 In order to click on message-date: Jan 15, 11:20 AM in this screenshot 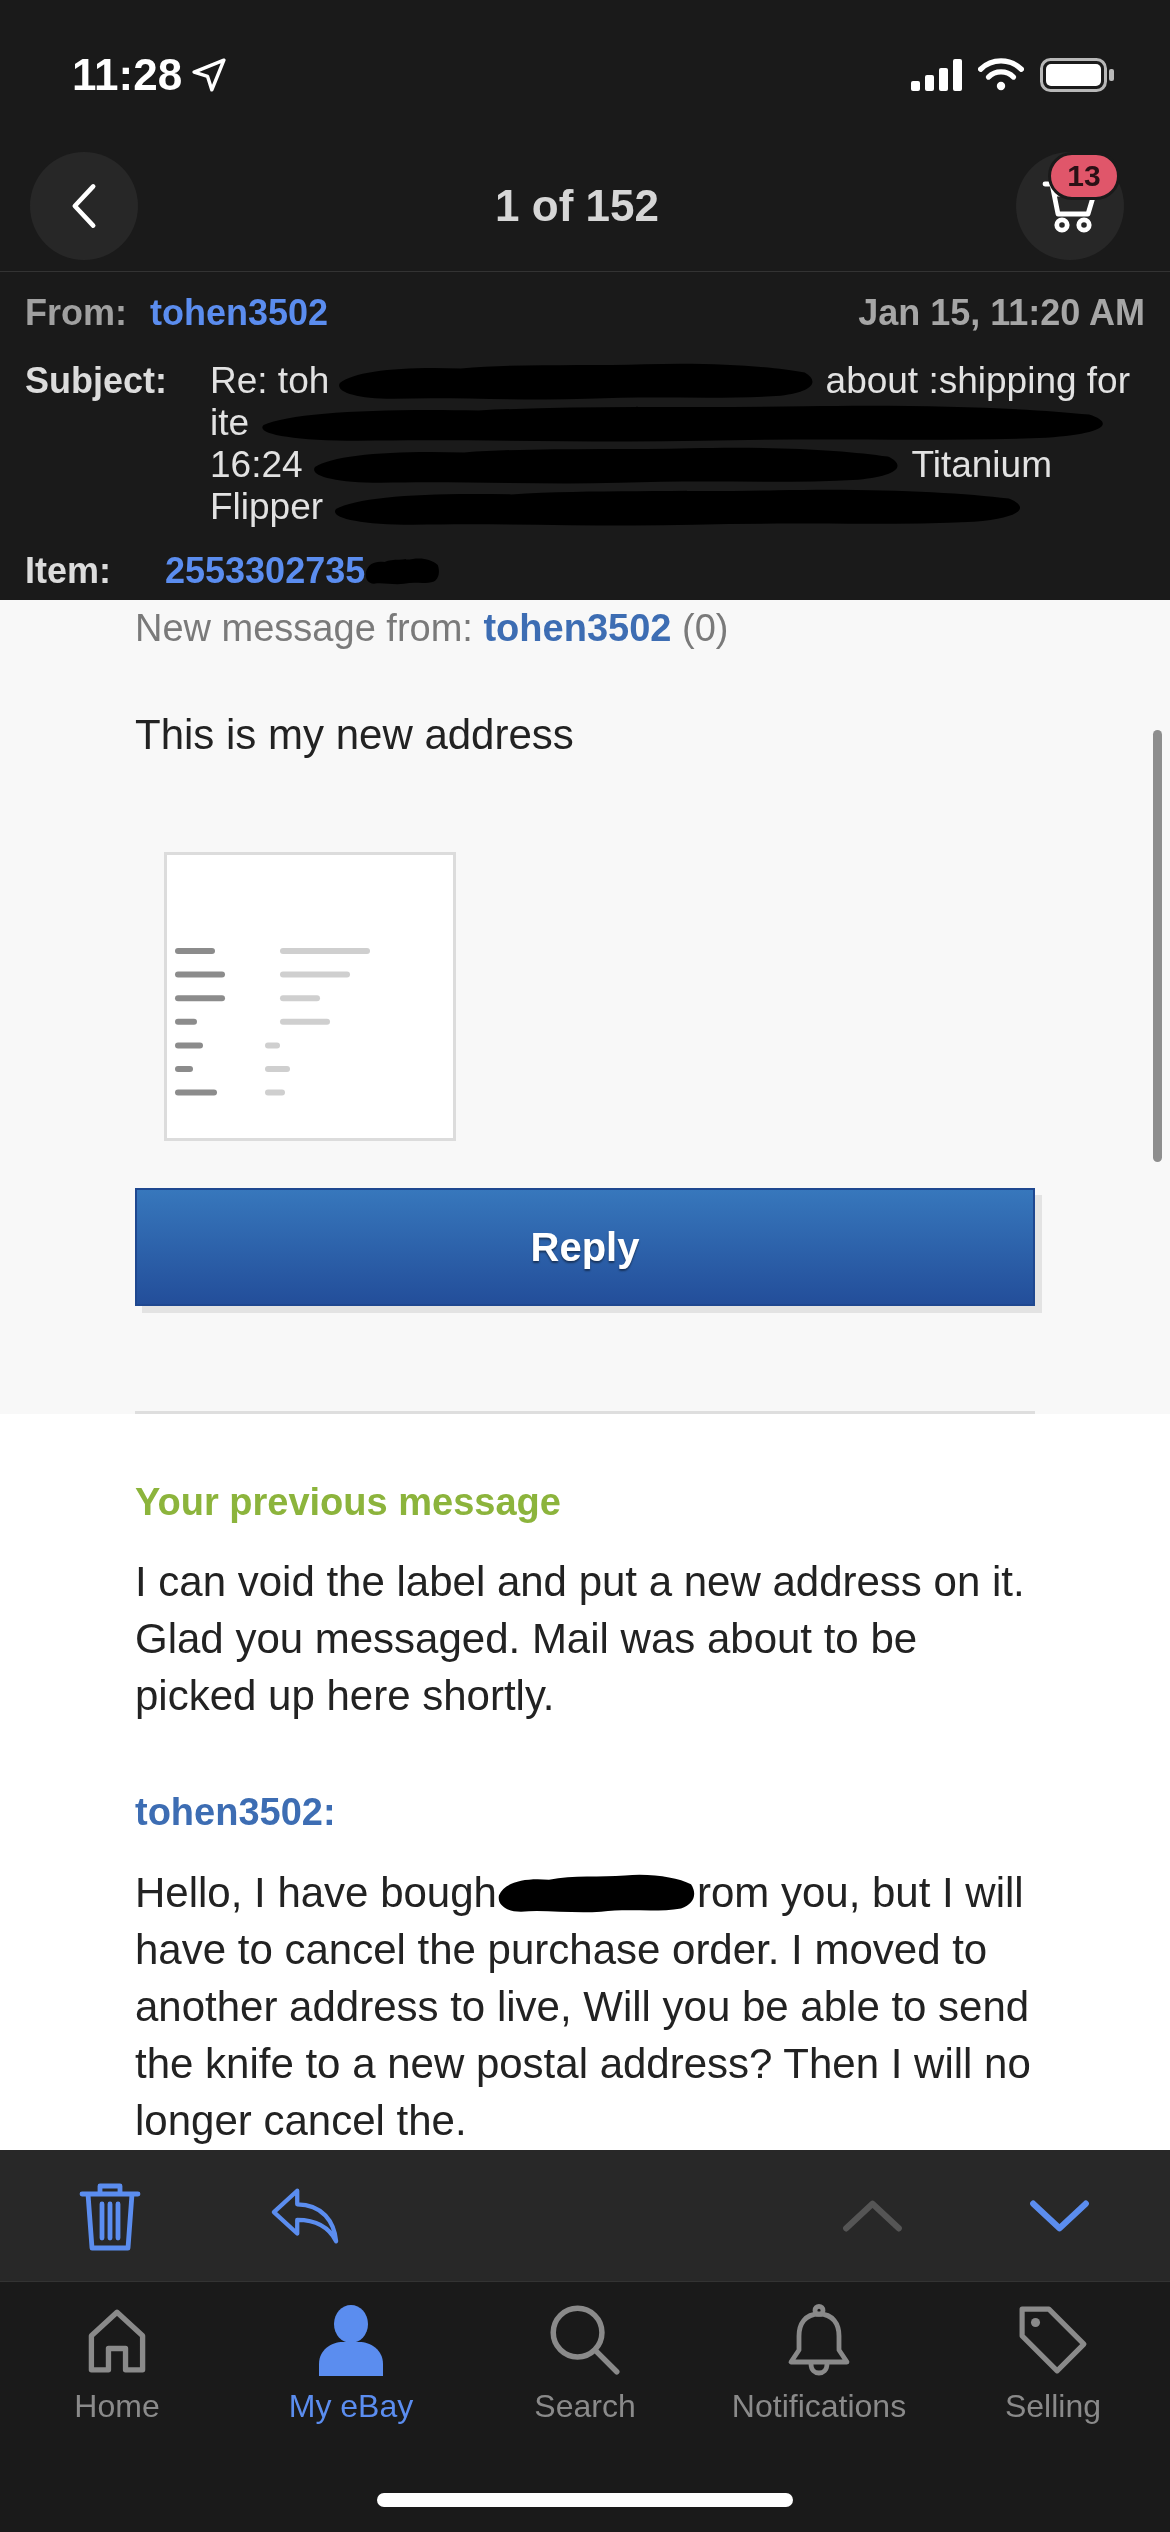, I will do `click(1001, 313)`.